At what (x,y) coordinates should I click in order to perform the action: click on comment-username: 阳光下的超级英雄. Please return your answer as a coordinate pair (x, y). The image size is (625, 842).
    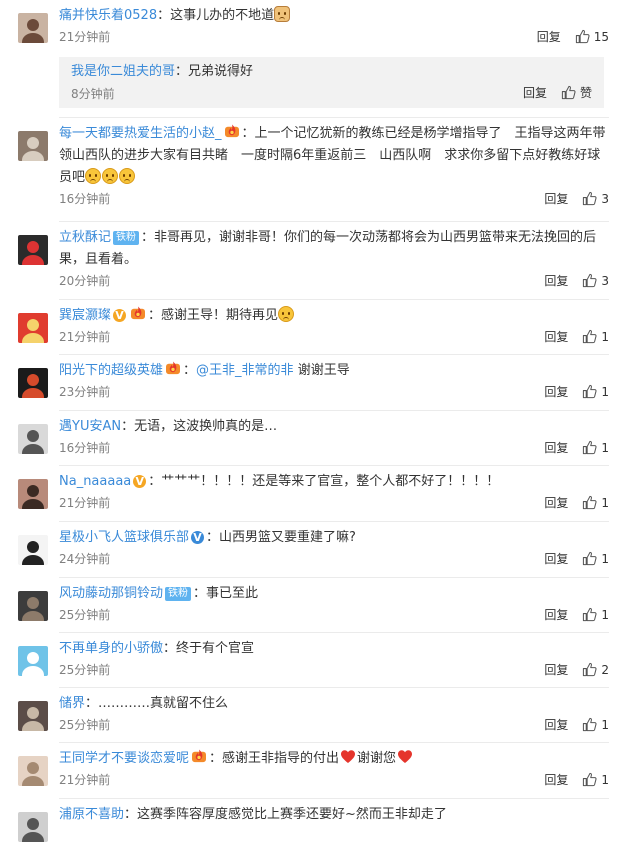
    Looking at the image, I should click on (111, 370).